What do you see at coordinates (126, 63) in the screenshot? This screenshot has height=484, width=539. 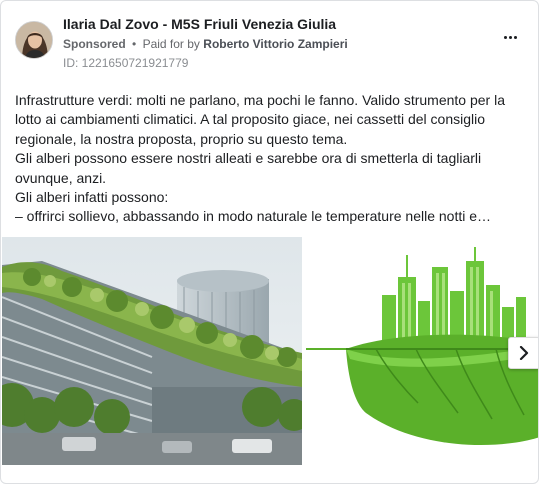 I see `ad-id: ID: 1221650721921779` at bounding box center [126, 63].